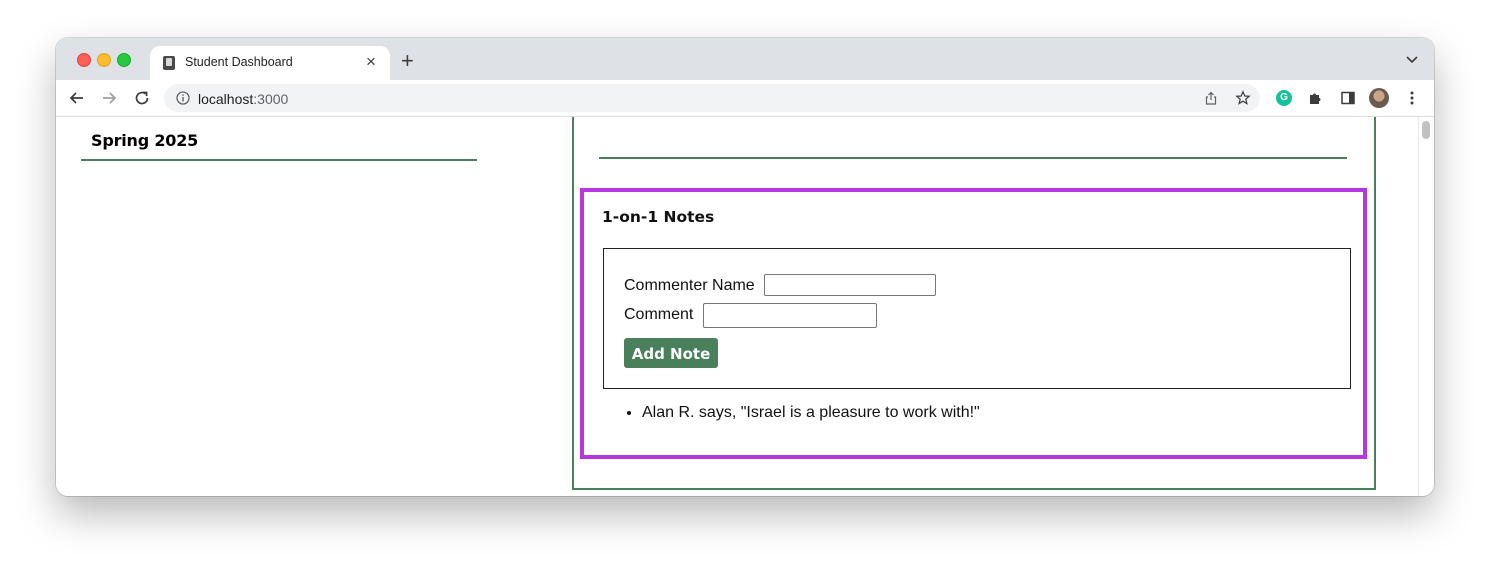  What do you see at coordinates (1426, 130) in the screenshot?
I see `scrollbar-thumb` at bounding box center [1426, 130].